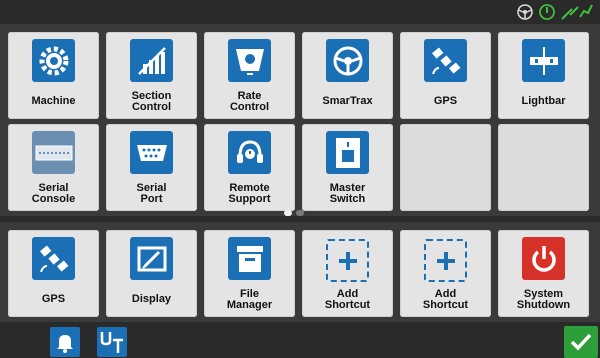 The width and height of the screenshot is (600, 358). What do you see at coordinates (347, 101) in the screenshot?
I see `tile-label: SmarTrax` at bounding box center [347, 101].